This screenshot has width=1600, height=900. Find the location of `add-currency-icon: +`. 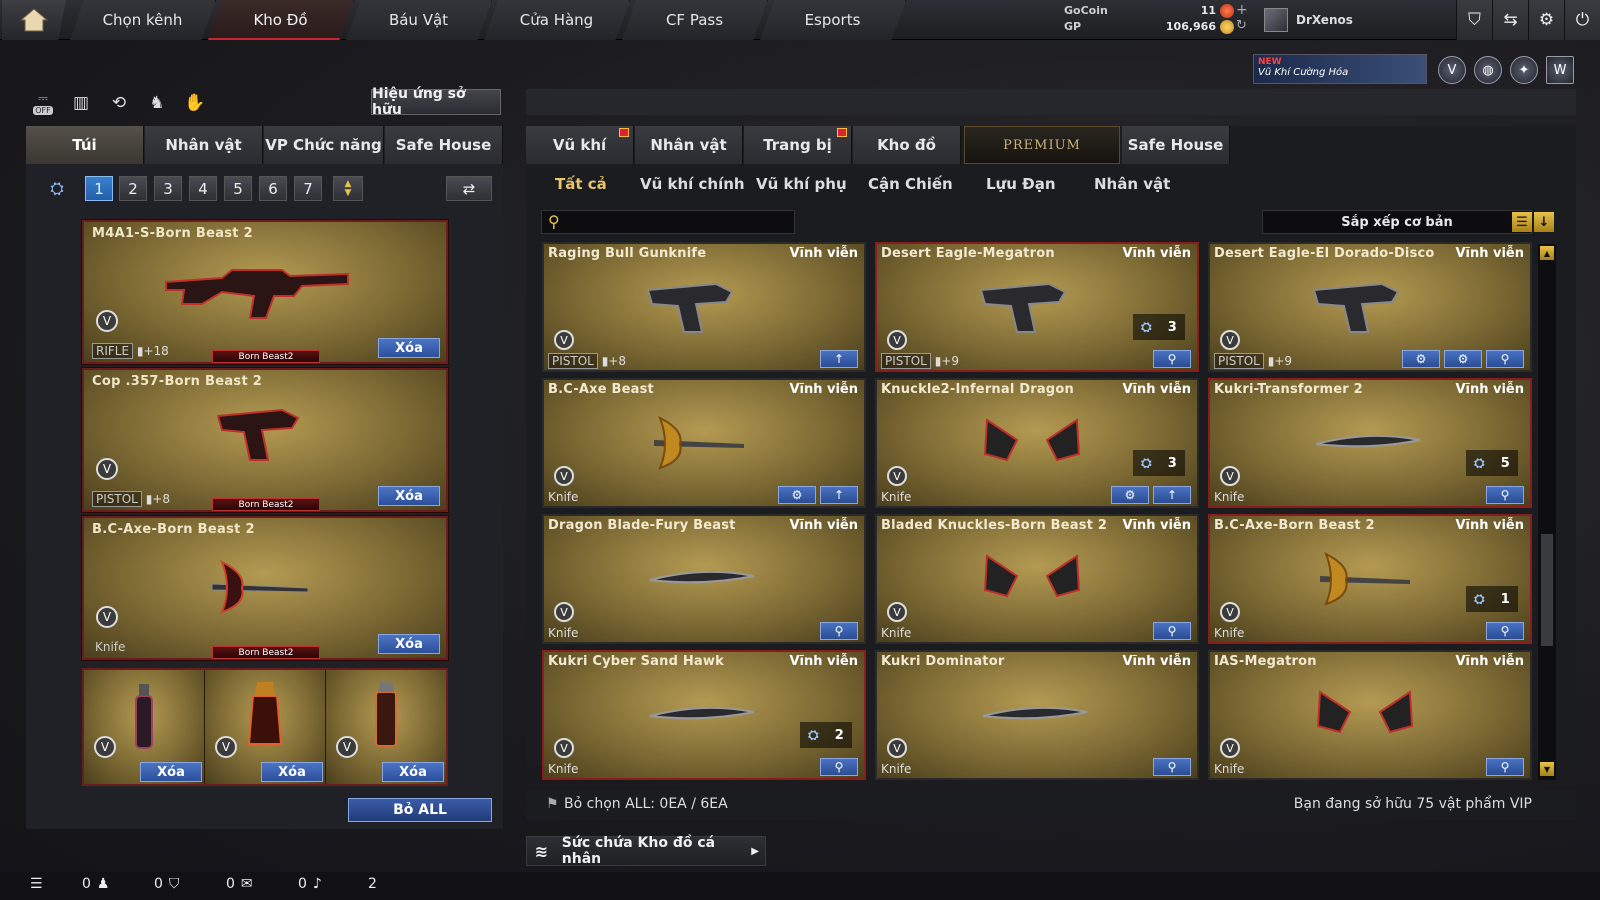

add-currency-icon: + is located at coordinates (1242, 10).